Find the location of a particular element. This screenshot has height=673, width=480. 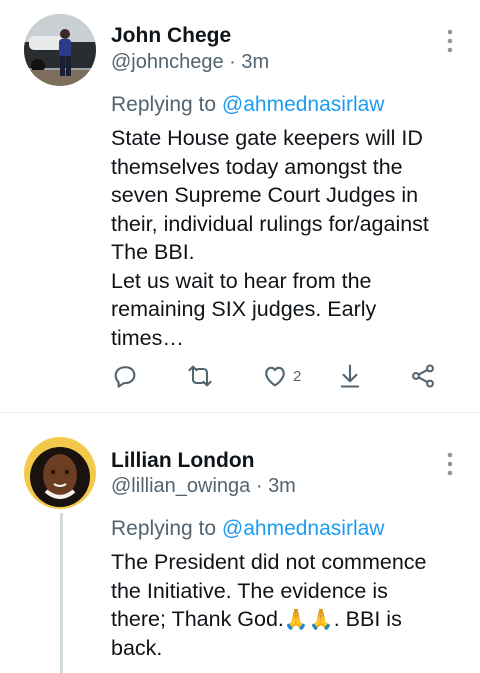

reply-icon is located at coordinates (125, 377).